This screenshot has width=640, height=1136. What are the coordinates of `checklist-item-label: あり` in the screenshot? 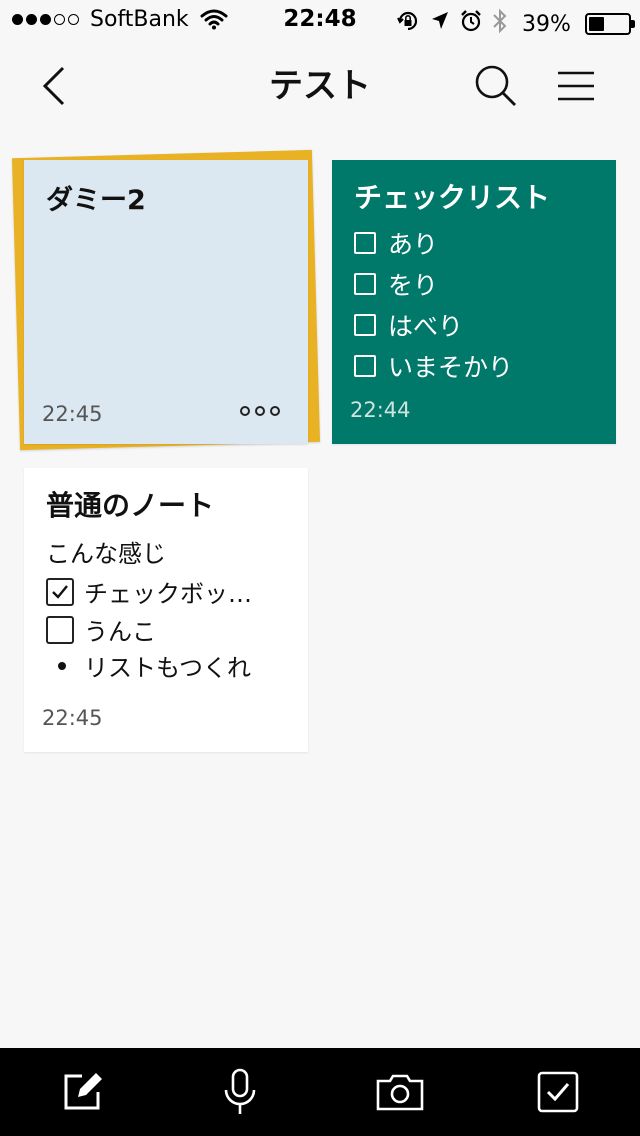 It's located at (413, 244).